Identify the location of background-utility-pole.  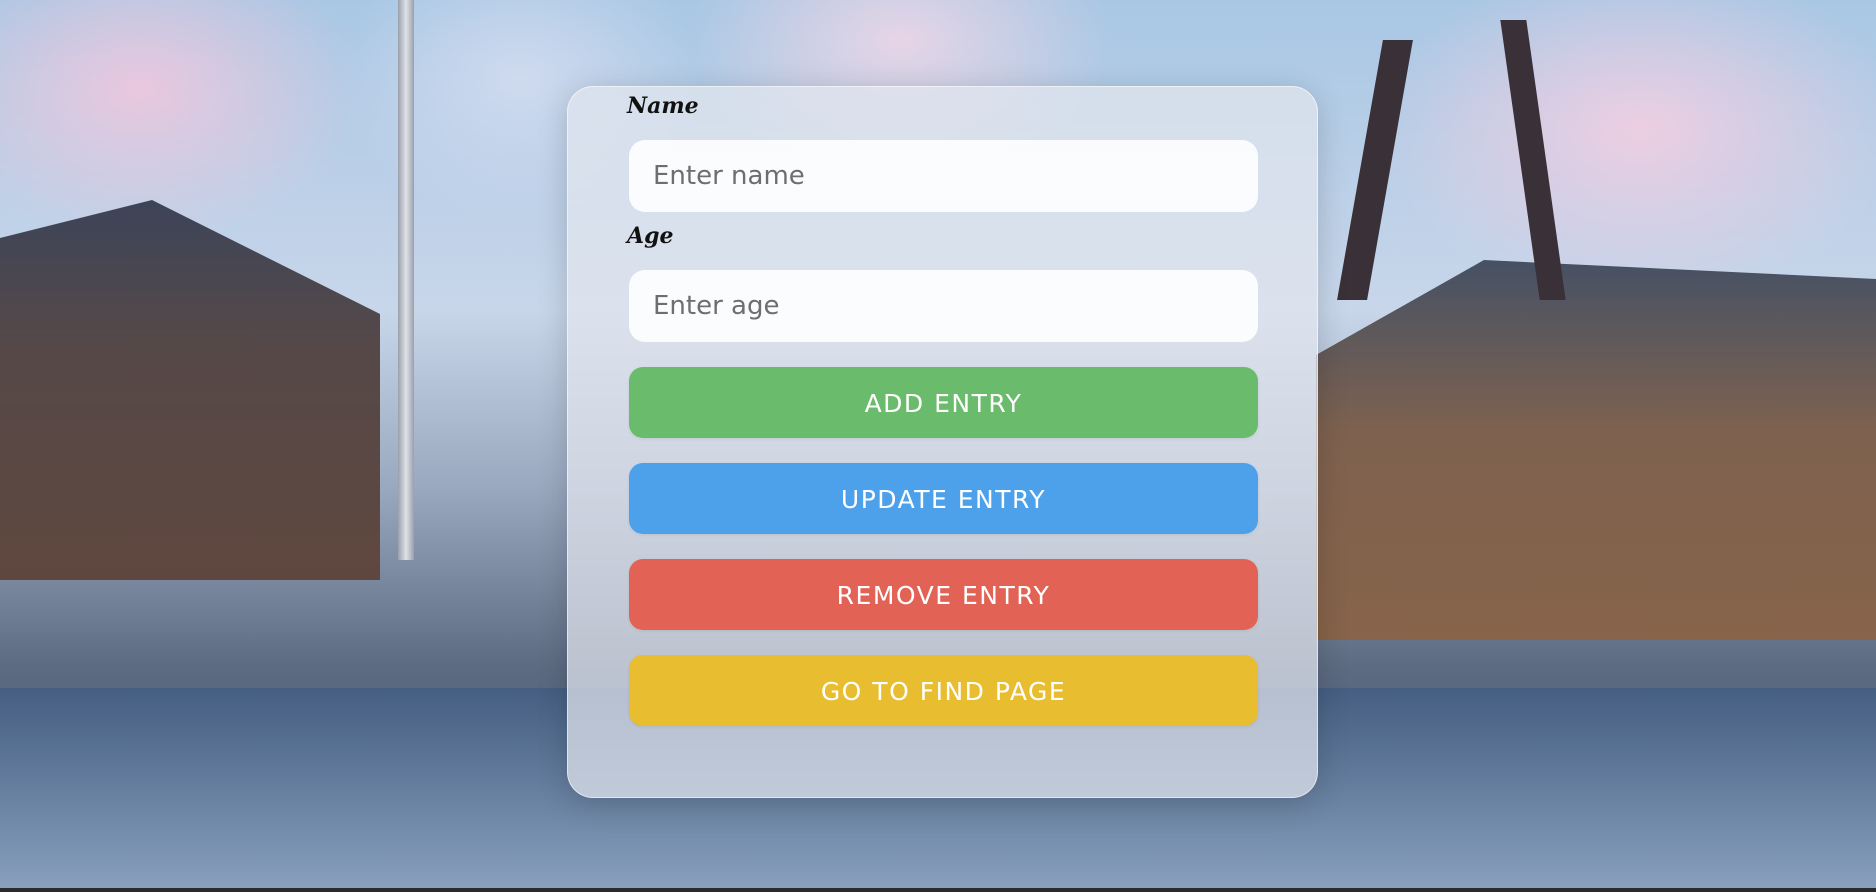
(406, 280).